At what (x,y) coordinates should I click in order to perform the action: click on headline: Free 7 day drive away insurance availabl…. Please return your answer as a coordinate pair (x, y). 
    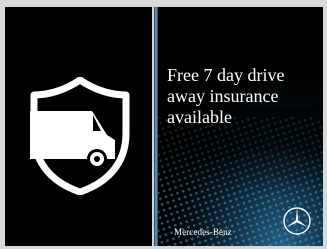
    Looking at the image, I should click on (242, 96).